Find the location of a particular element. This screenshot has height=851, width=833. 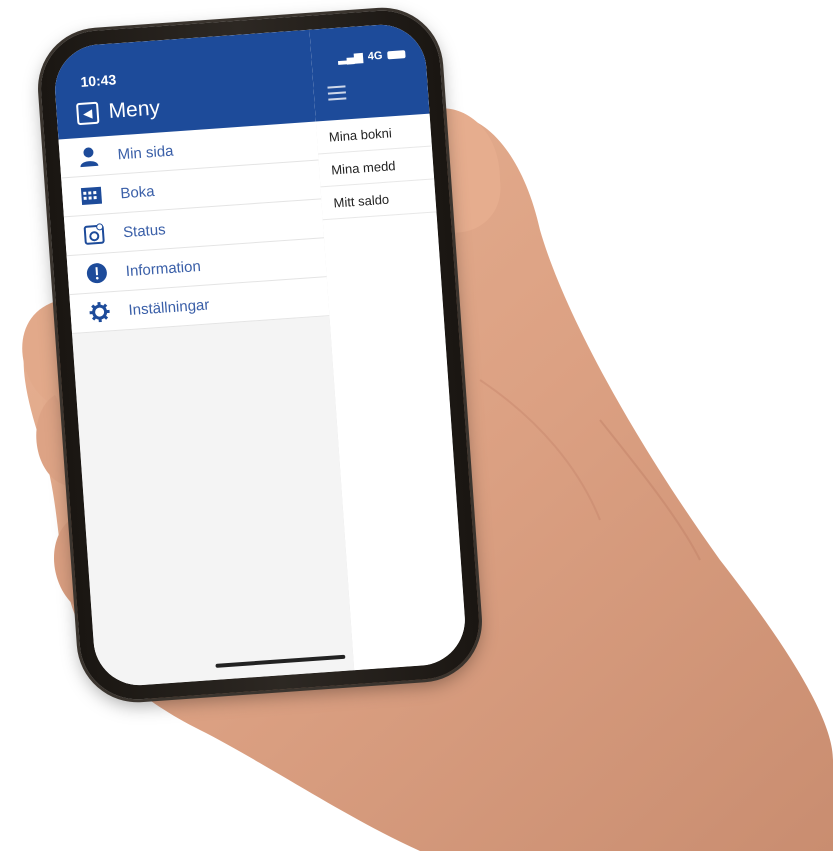

brand: ◀ Meny is located at coordinates (118, 111).